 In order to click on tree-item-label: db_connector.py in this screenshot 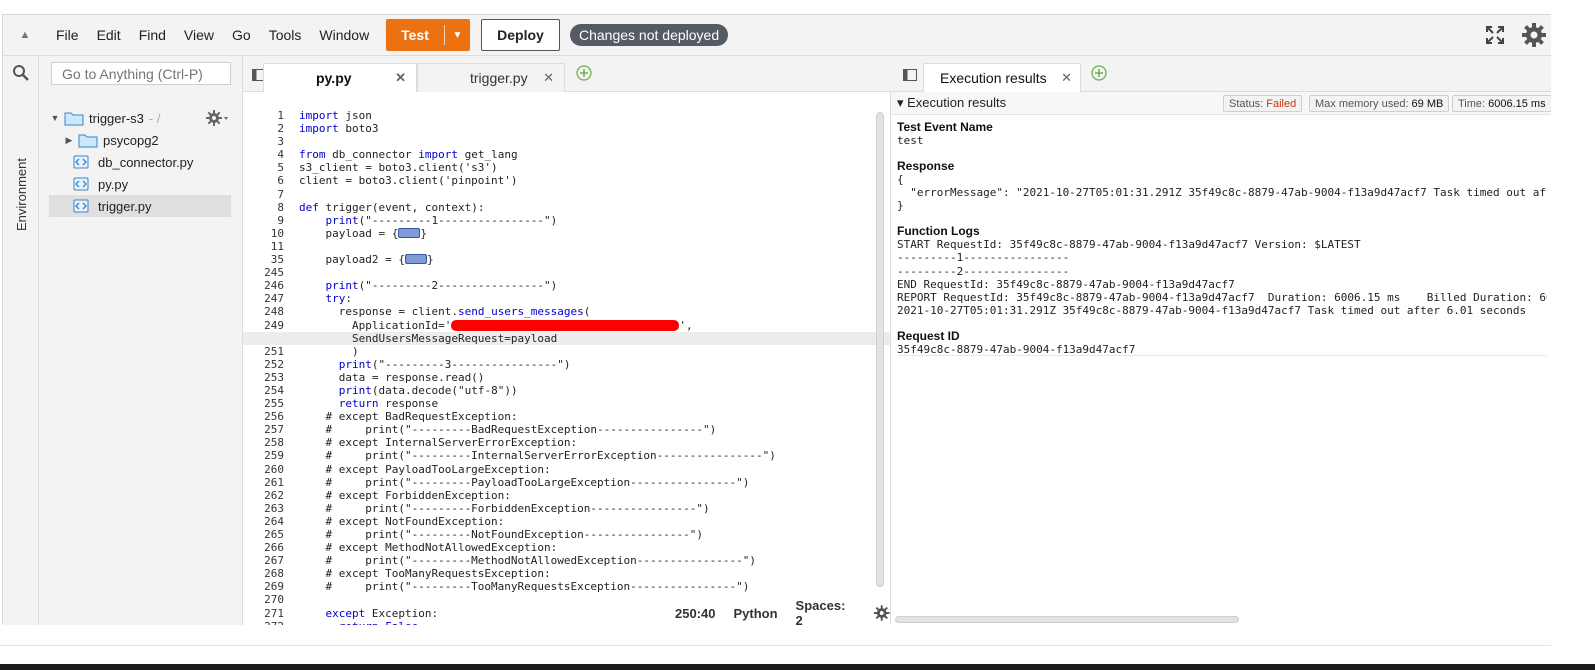, I will do `click(146, 162)`.